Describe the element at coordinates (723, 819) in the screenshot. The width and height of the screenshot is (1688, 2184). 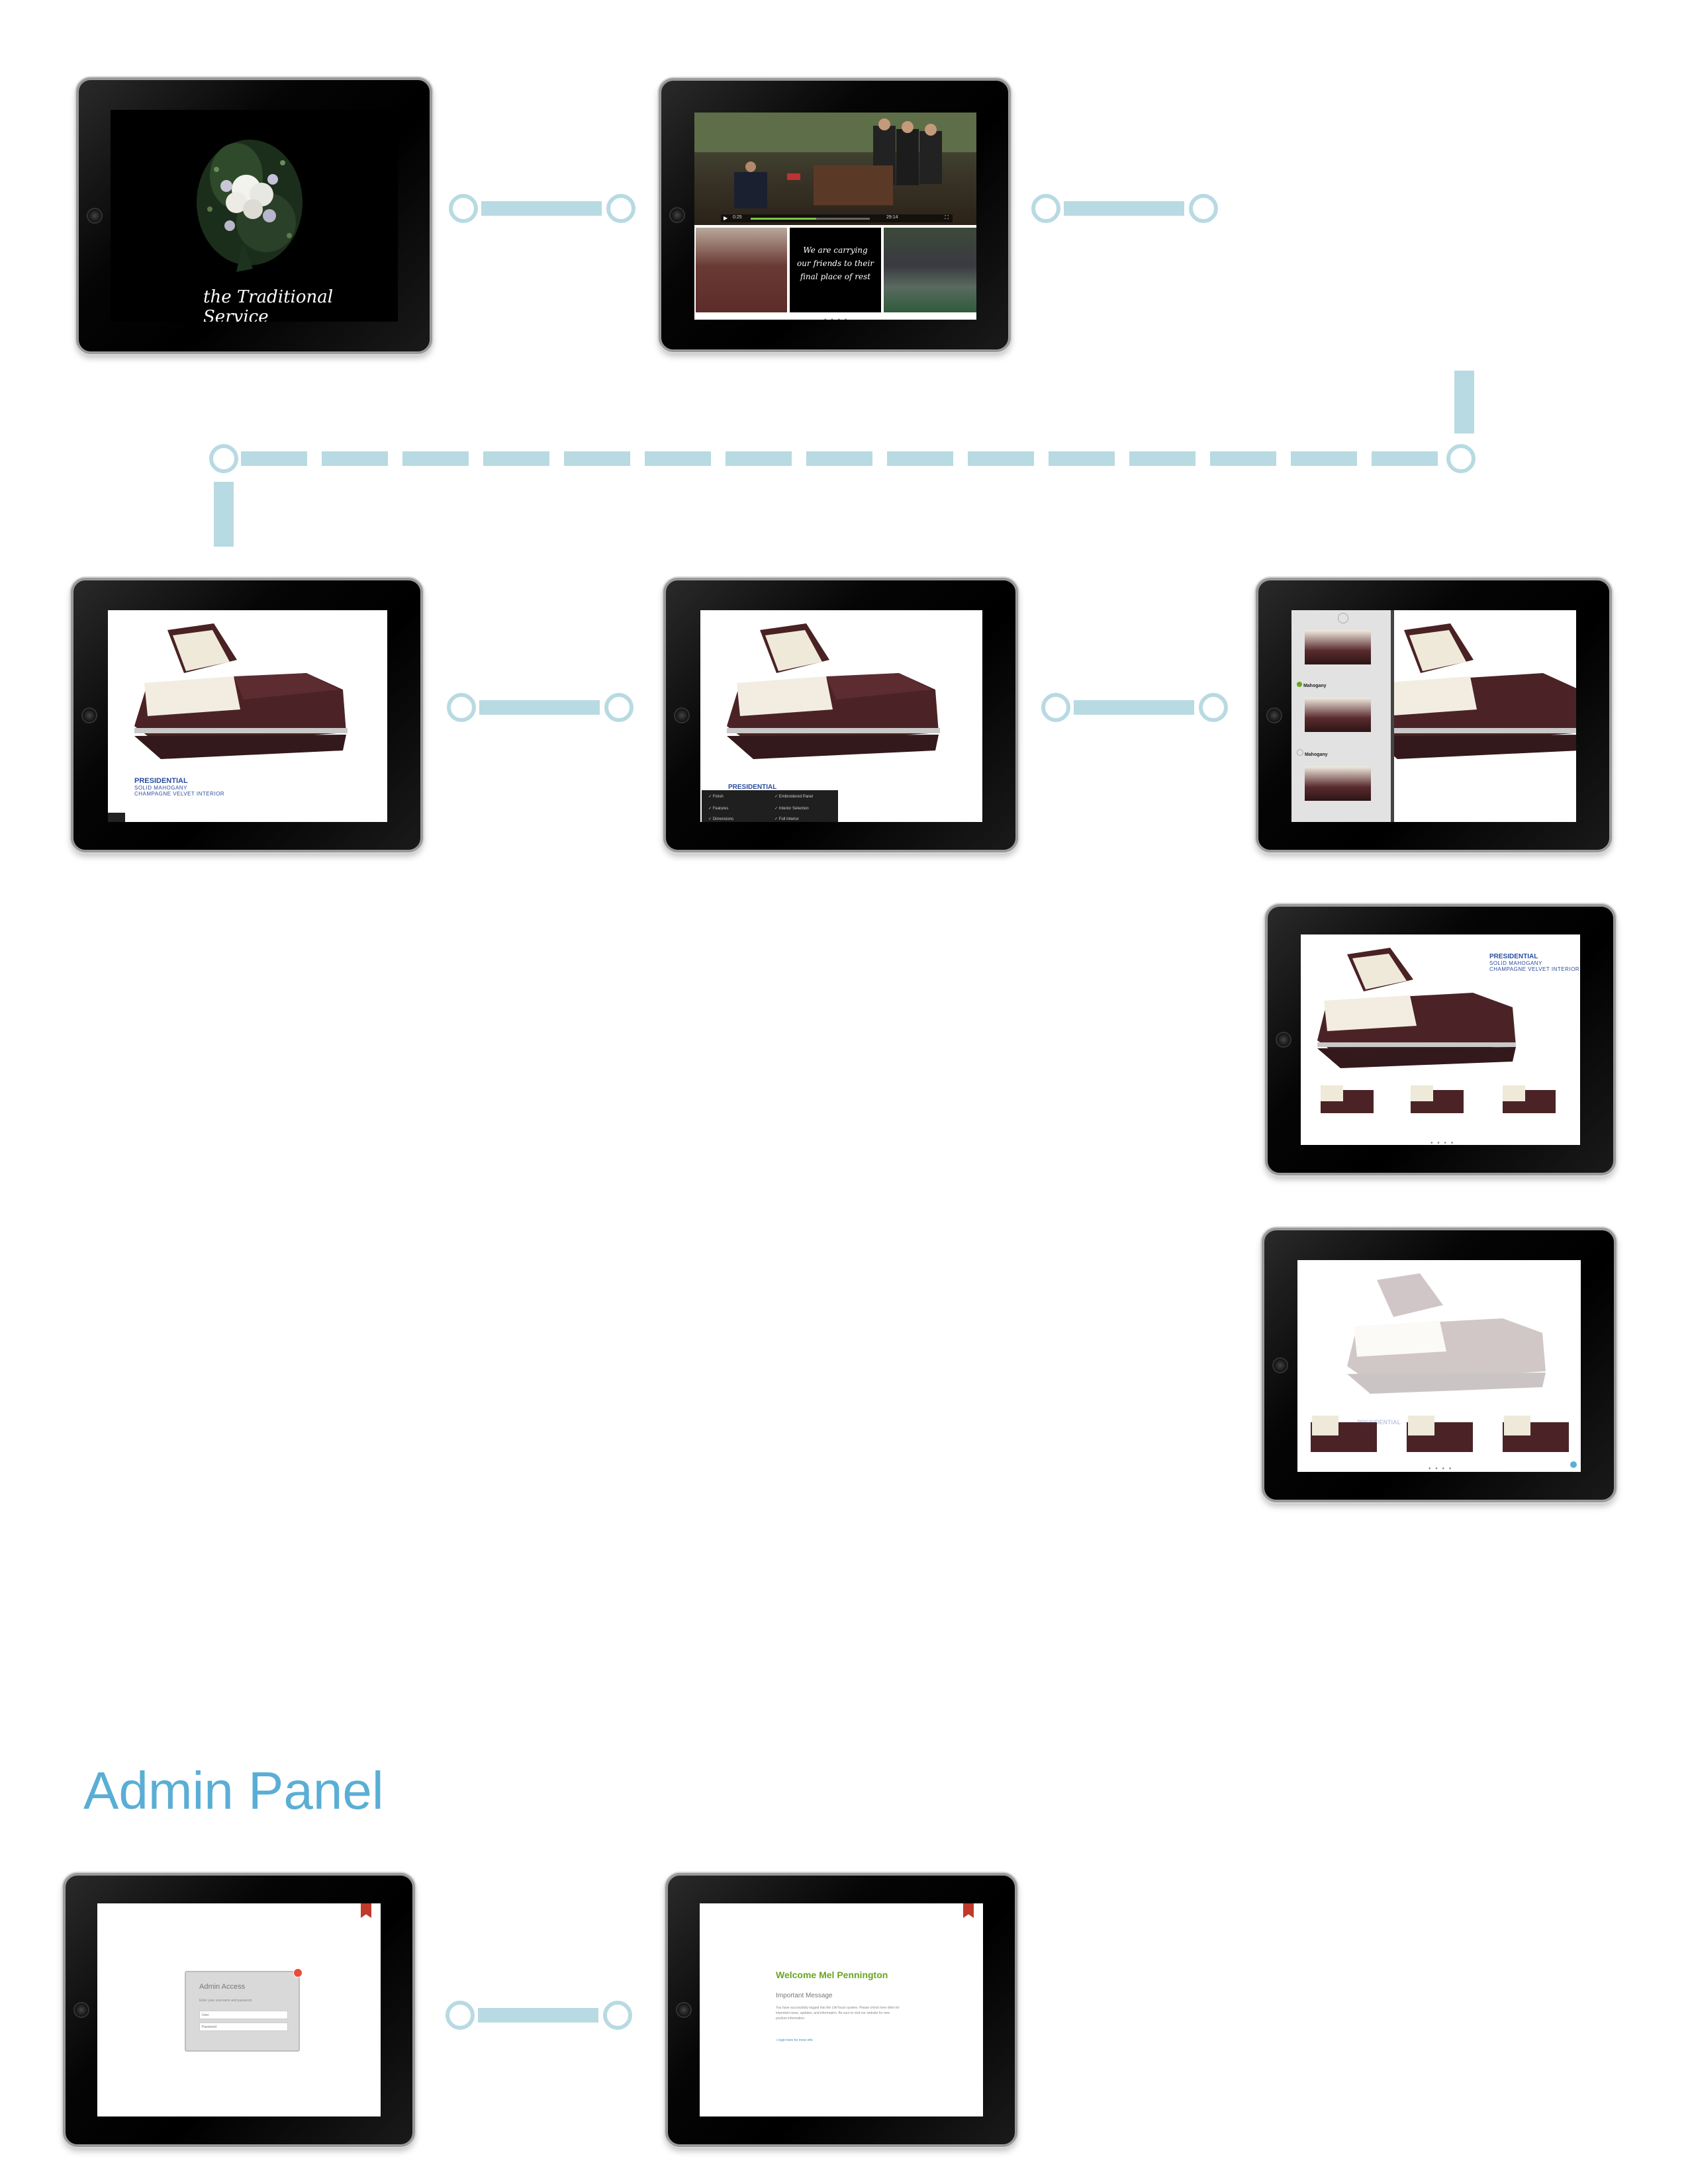
I see `menu-item-label: Dimensions` at that location.